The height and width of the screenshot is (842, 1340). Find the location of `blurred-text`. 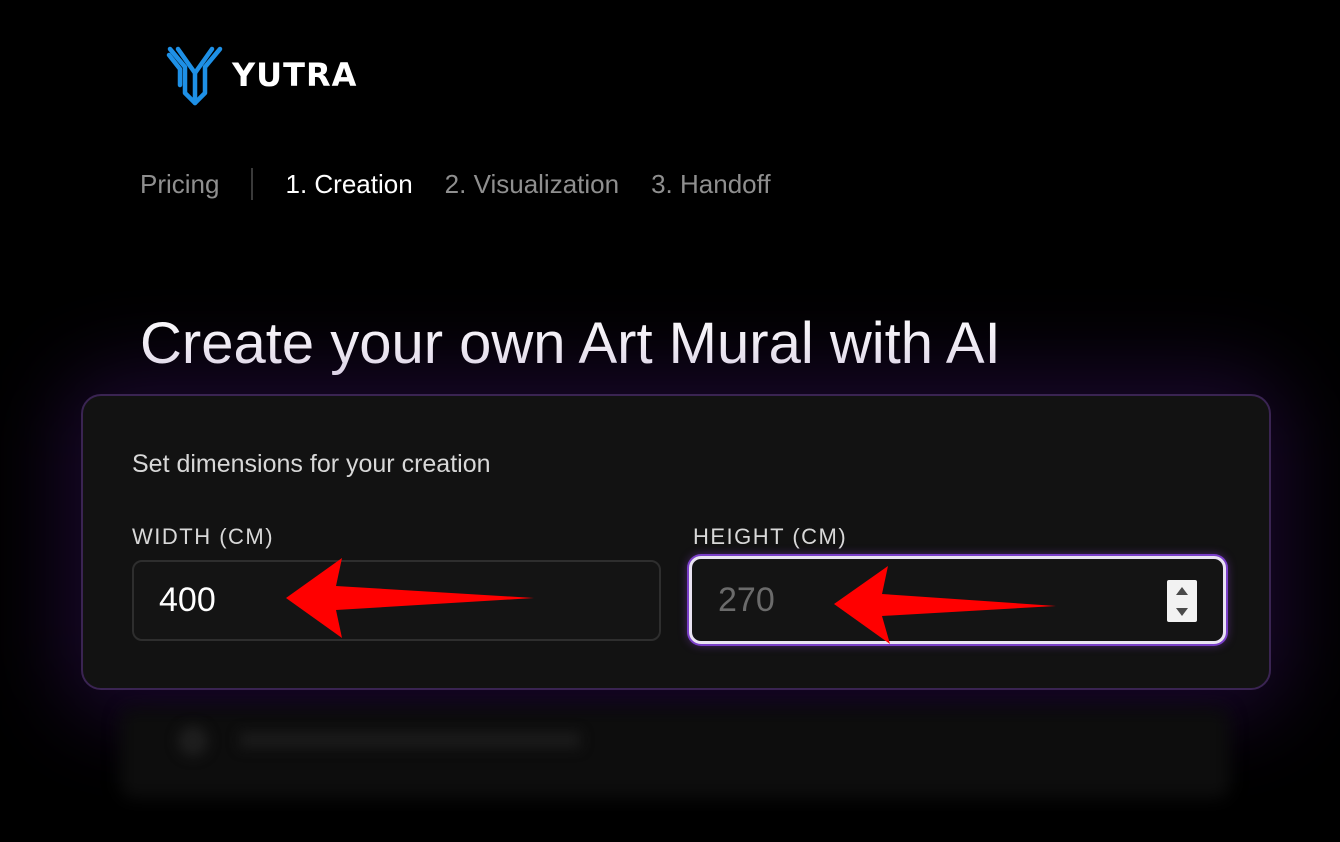

blurred-text is located at coordinates (410, 740).